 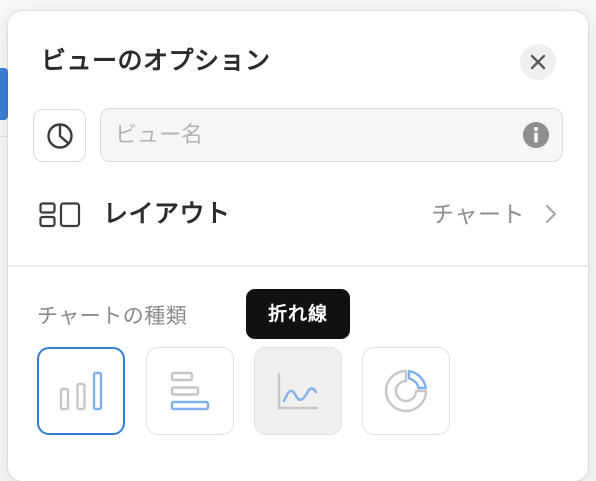 I want to click on view-icon-button, so click(x=59, y=135).